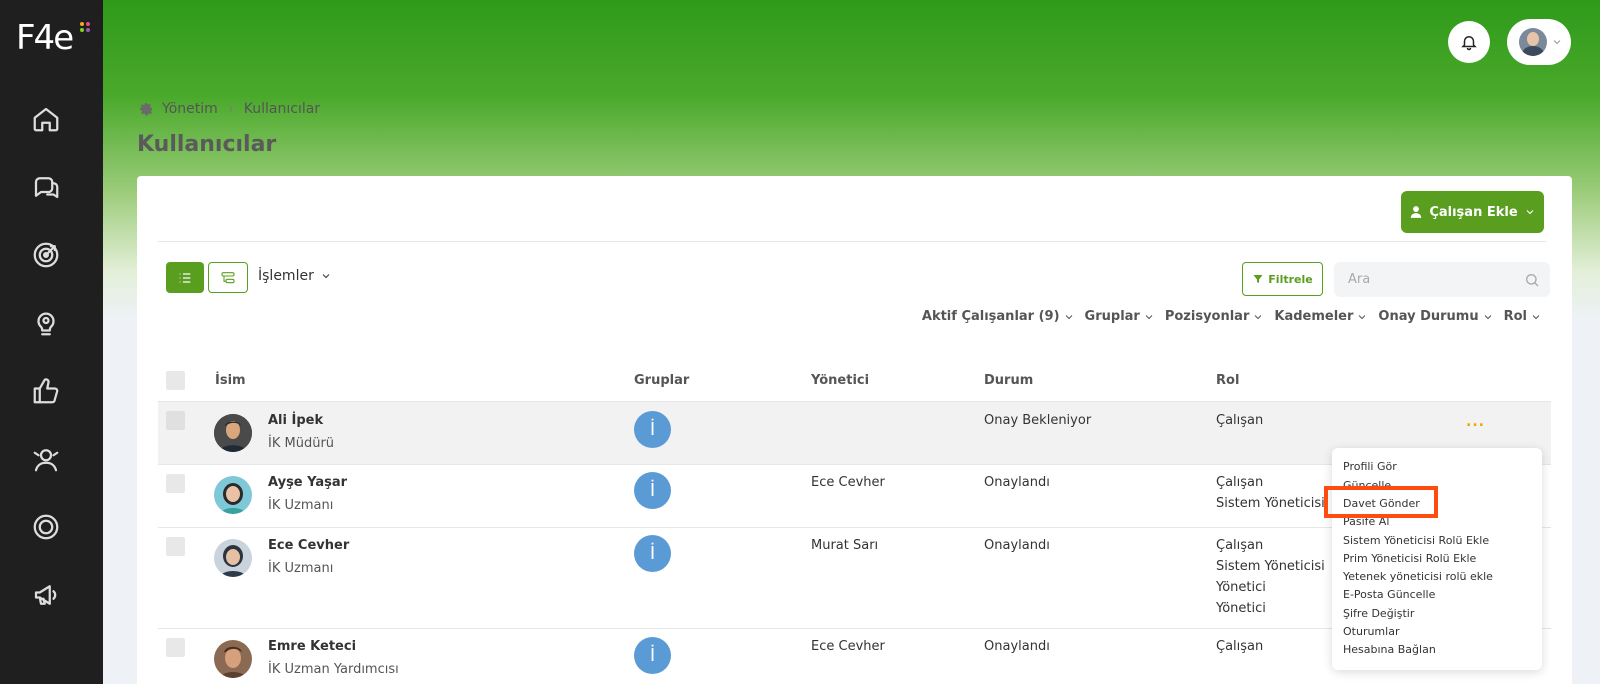 This screenshot has width=1600, height=684. I want to click on filter-label: Filtrele, so click(1290, 279).